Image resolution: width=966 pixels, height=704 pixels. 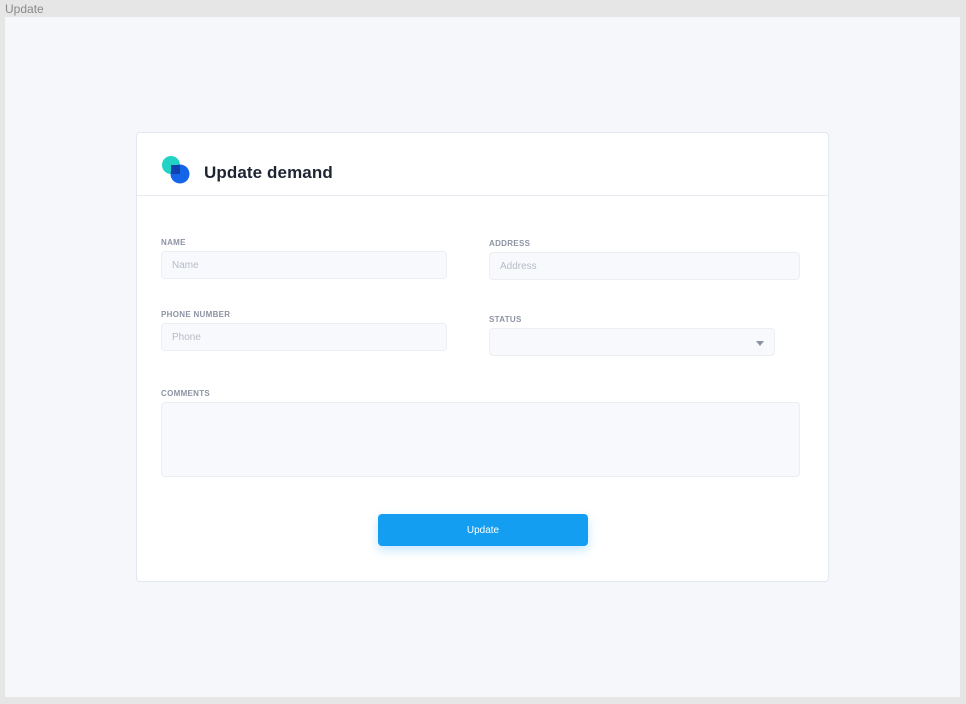 What do you see at coordinates (505, 319) in the screenshot?
I see `status-label: STATUS` at bounding box center [505, 319].